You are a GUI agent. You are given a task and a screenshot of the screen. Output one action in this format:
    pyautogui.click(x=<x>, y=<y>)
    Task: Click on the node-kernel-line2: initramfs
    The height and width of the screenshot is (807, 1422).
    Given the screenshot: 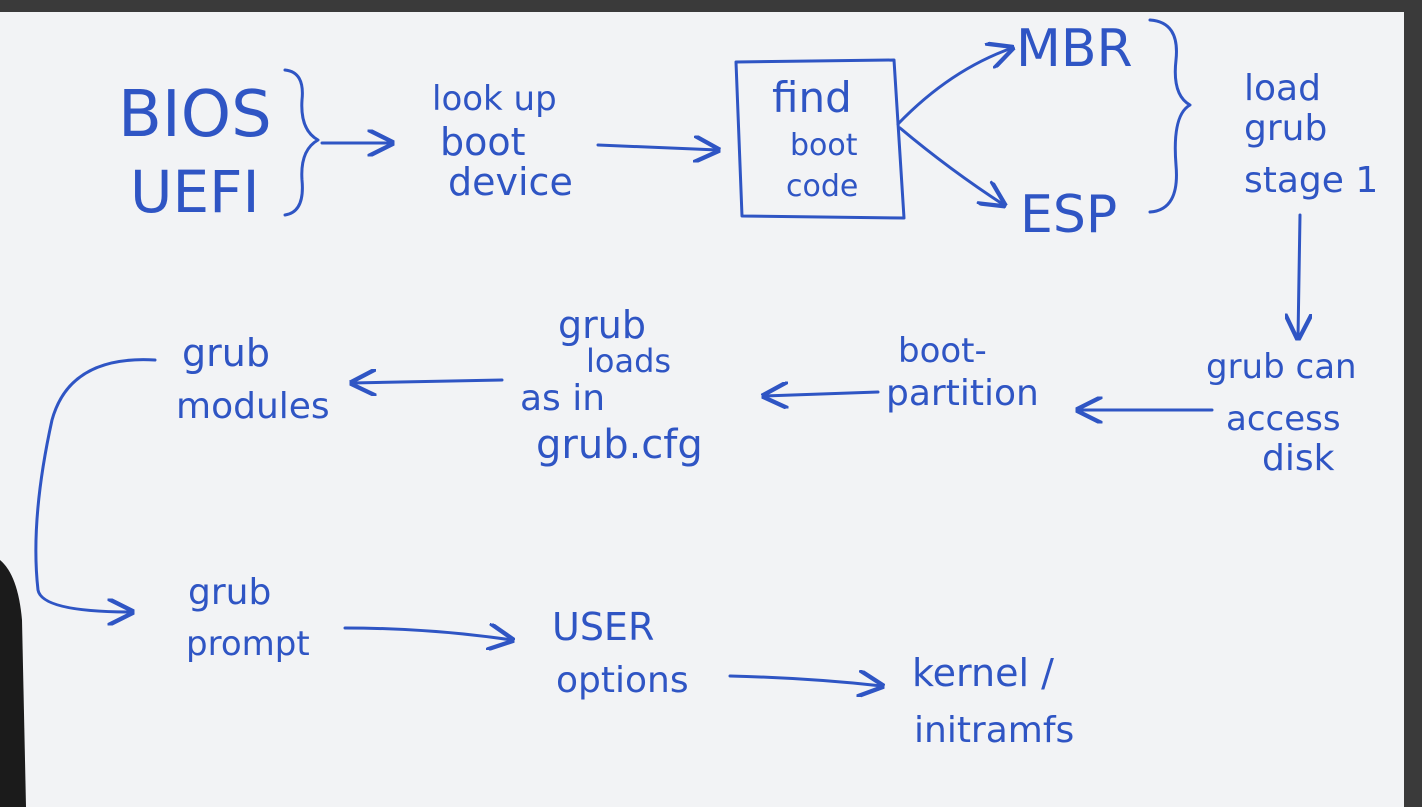 What is the action you would take?
    pyautogui.click(x=994, y=730)
    